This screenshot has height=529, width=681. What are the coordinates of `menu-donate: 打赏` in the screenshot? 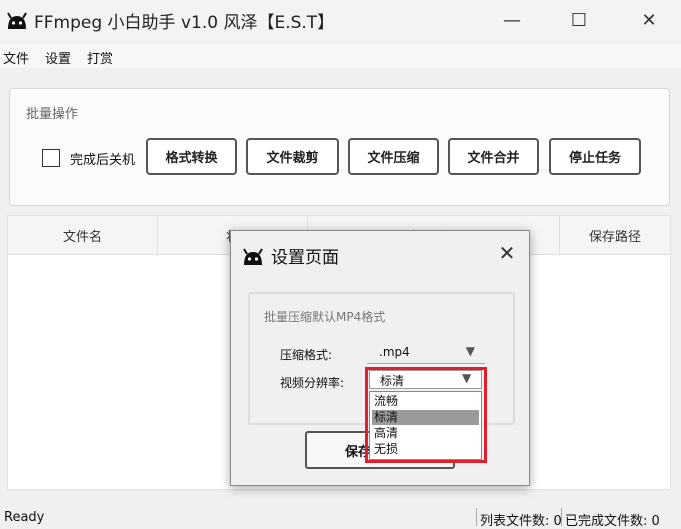 It's located at (100, 57).